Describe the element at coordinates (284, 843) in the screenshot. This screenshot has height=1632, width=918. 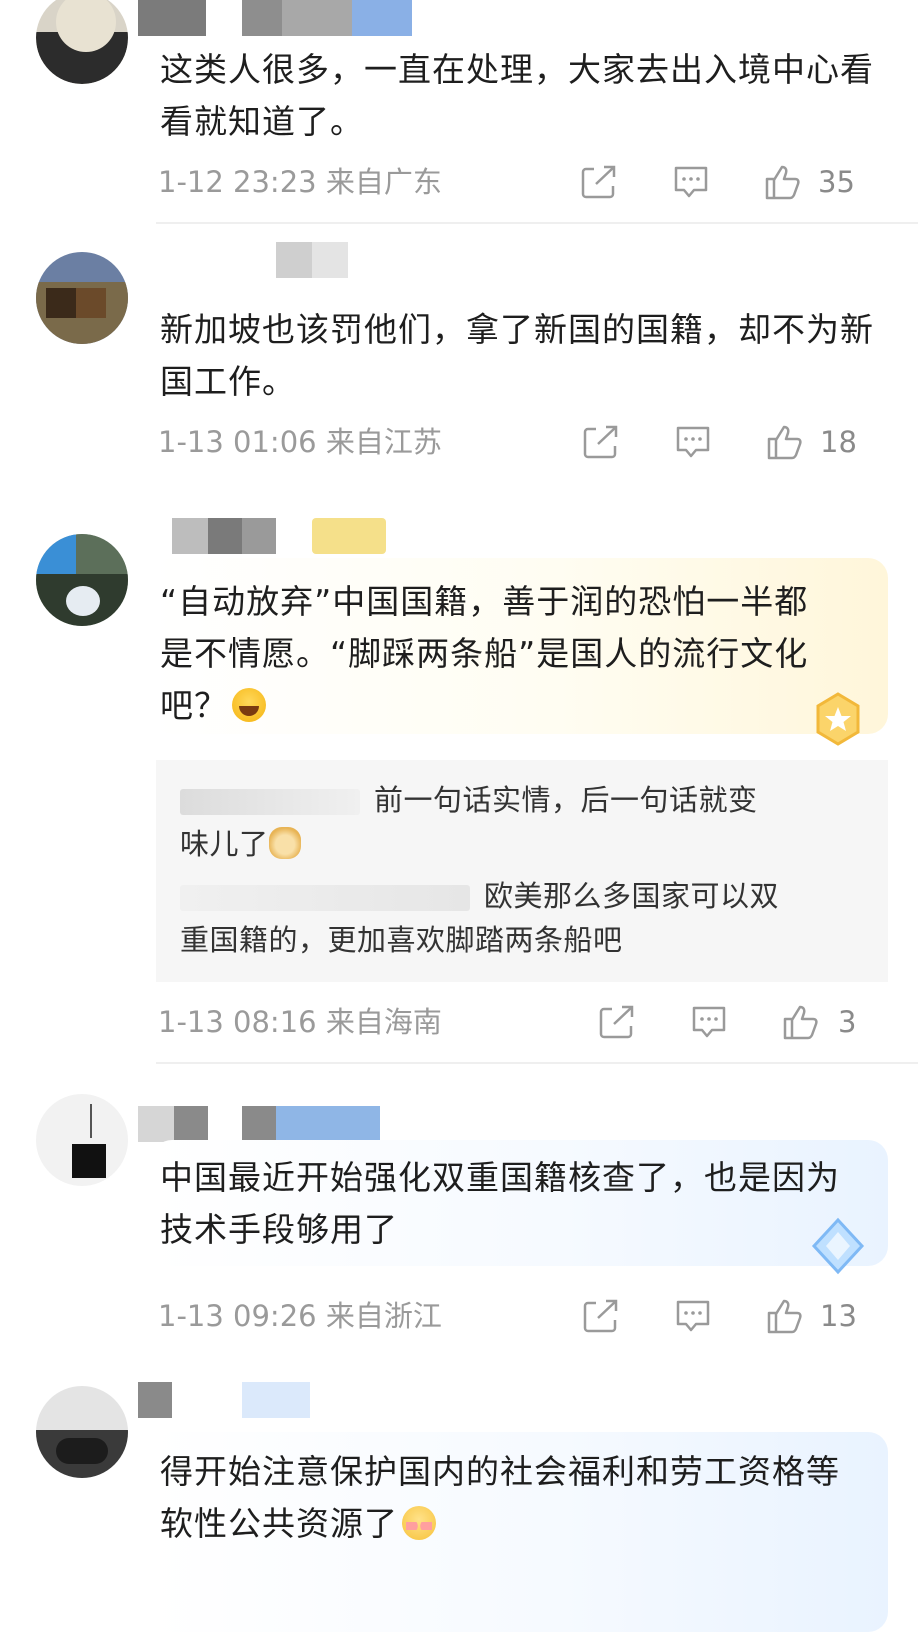
I see `doge-emoji-icon` at that location.